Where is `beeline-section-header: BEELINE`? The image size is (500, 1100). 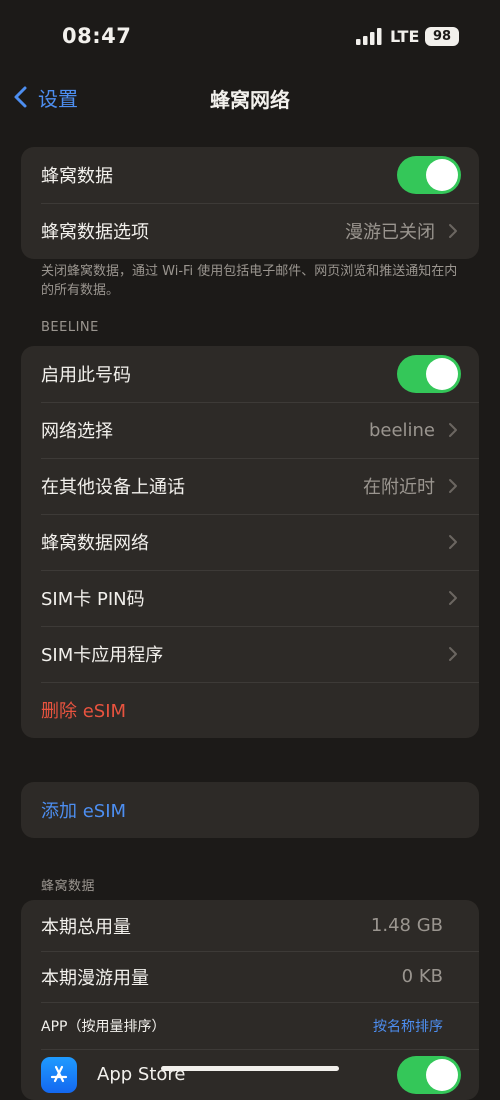 beeline-section-header: BEELINE is located at coordinates (70, 327).